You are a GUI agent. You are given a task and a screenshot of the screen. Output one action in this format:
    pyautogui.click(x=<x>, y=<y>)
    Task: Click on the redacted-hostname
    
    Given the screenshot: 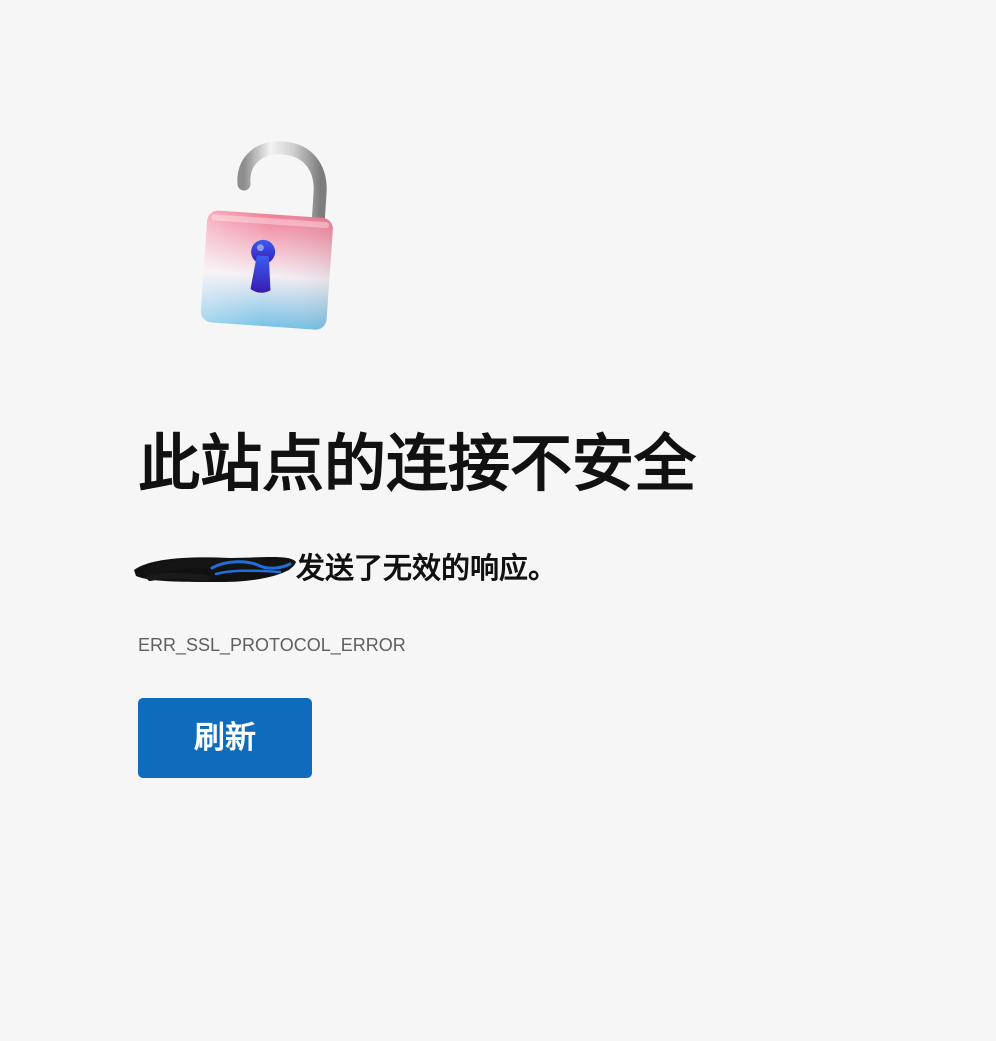 What is the action you would take?
    pyautogui.click(x=215, y=568)
    